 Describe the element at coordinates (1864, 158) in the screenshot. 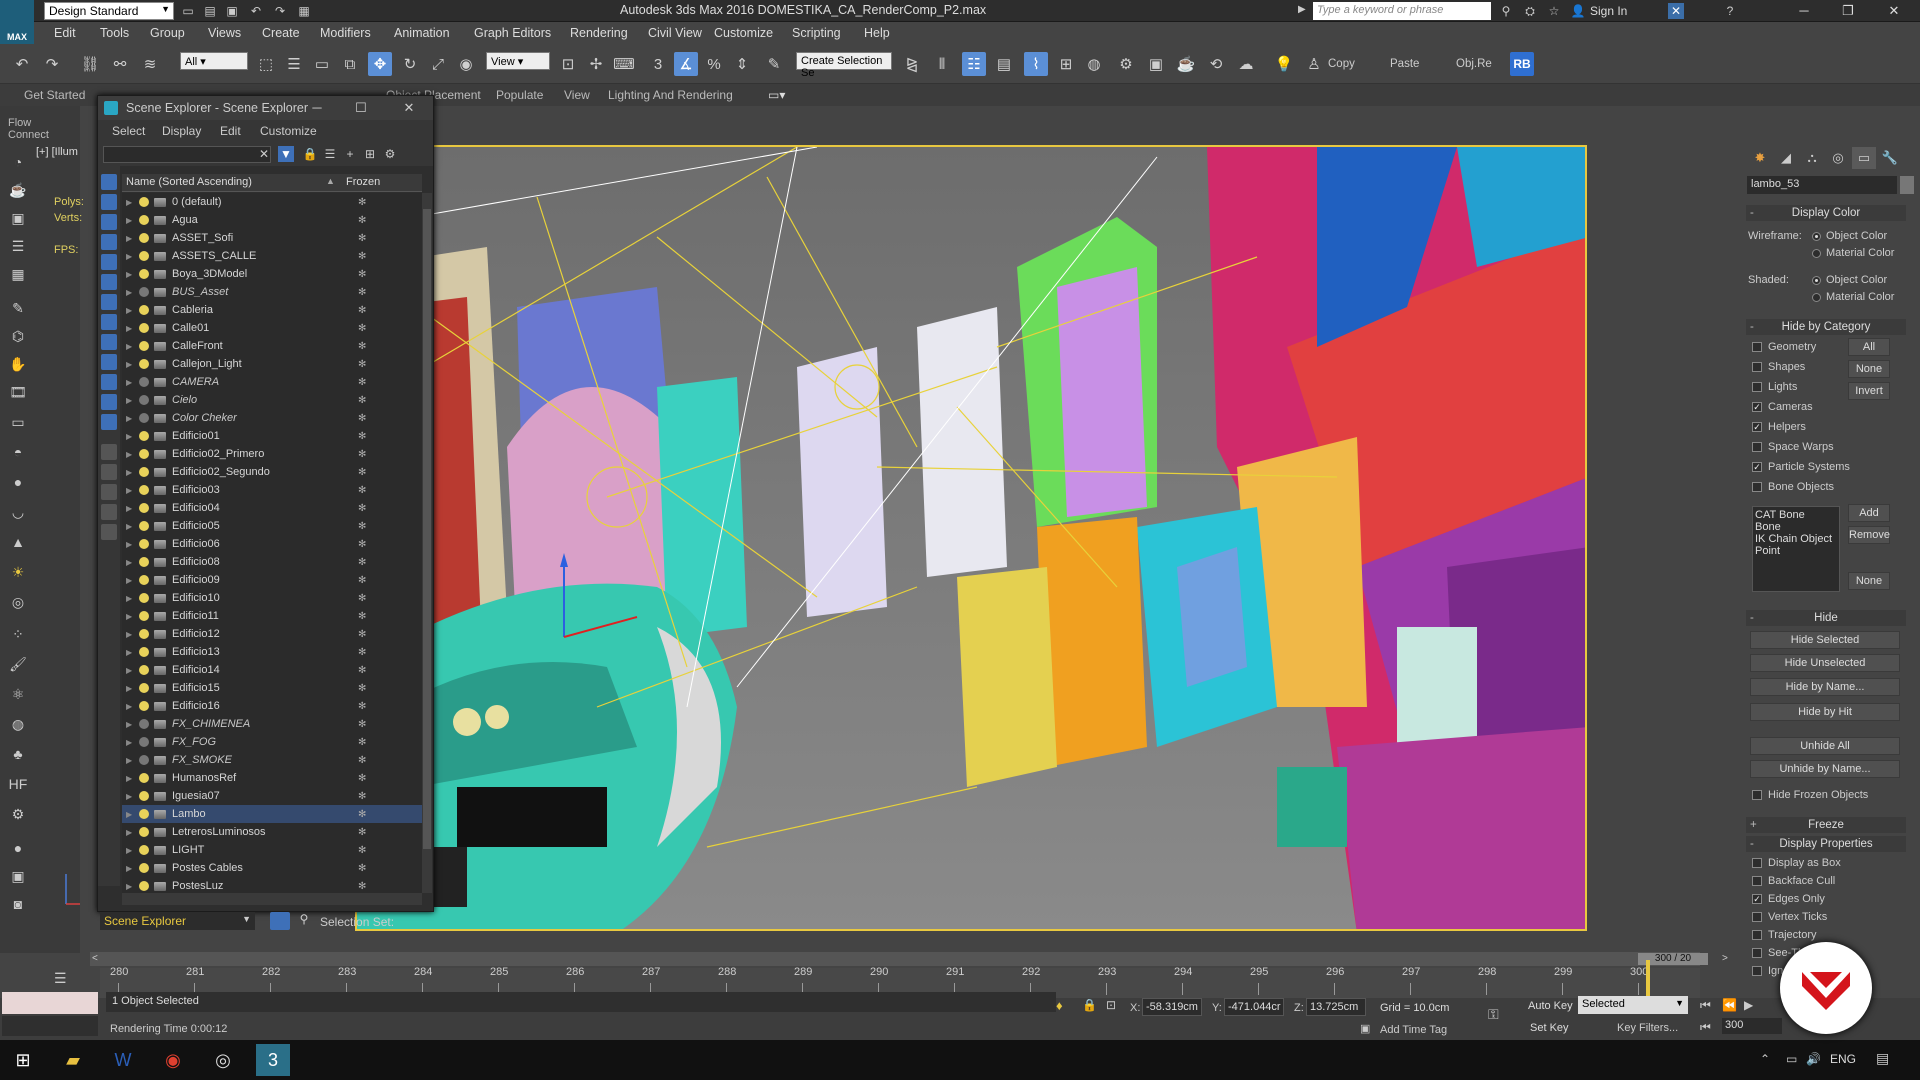

I see `display-tab-icon: ▭` at that location.